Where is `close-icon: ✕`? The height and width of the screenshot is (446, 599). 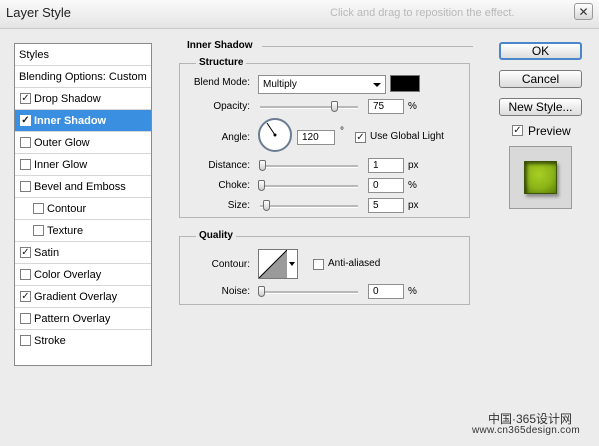
close-icon: ✕ is located at coordinates (583, 12).